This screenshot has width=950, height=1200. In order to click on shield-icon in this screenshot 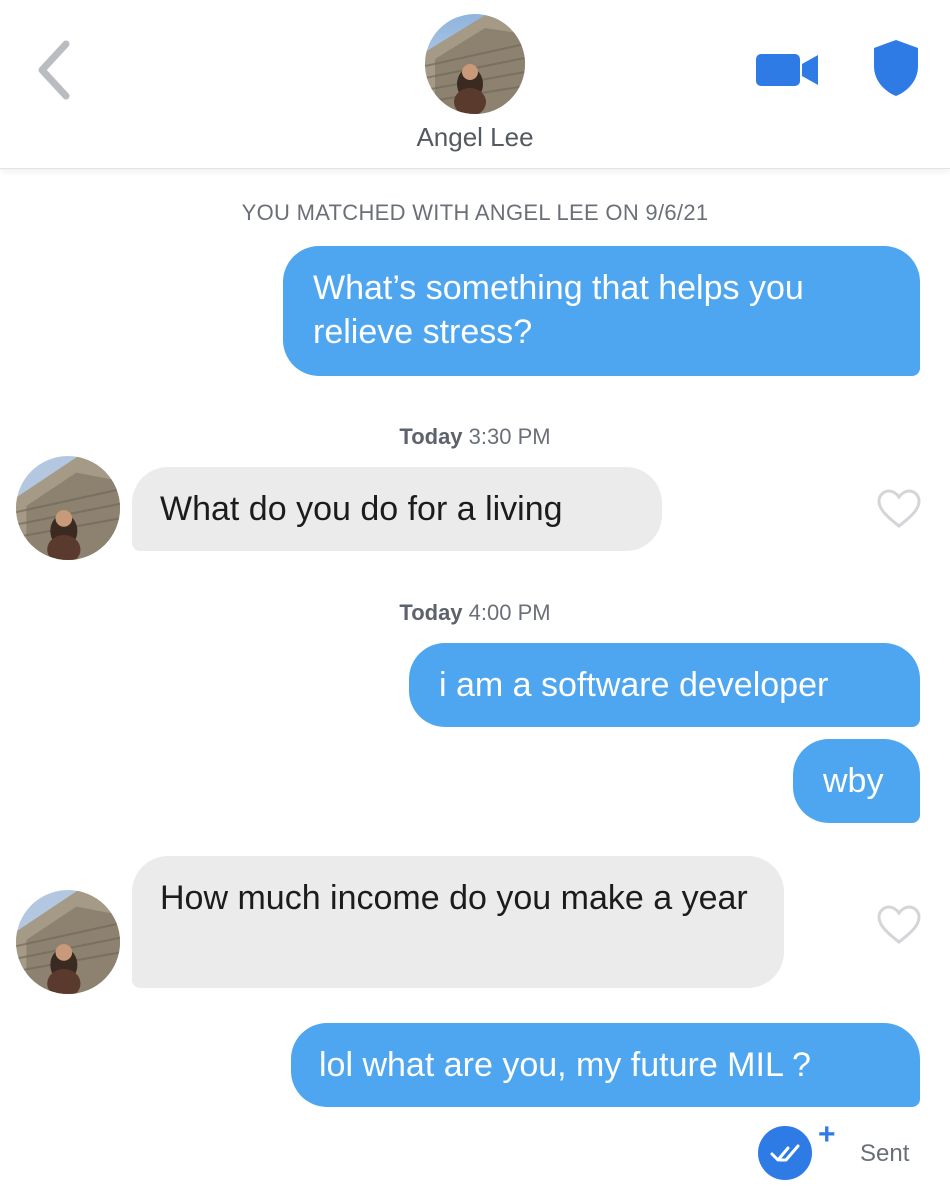, I will do `click(896, 68)`.